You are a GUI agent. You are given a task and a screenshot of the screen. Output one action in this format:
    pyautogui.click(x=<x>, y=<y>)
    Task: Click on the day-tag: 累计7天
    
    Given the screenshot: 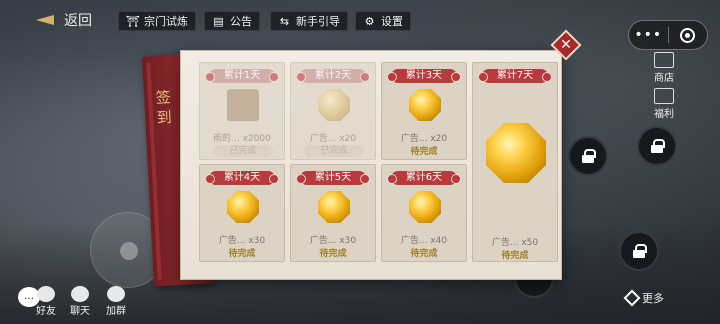 What is the action you would take?
    pyautogui.click(x=515, y=76)
    